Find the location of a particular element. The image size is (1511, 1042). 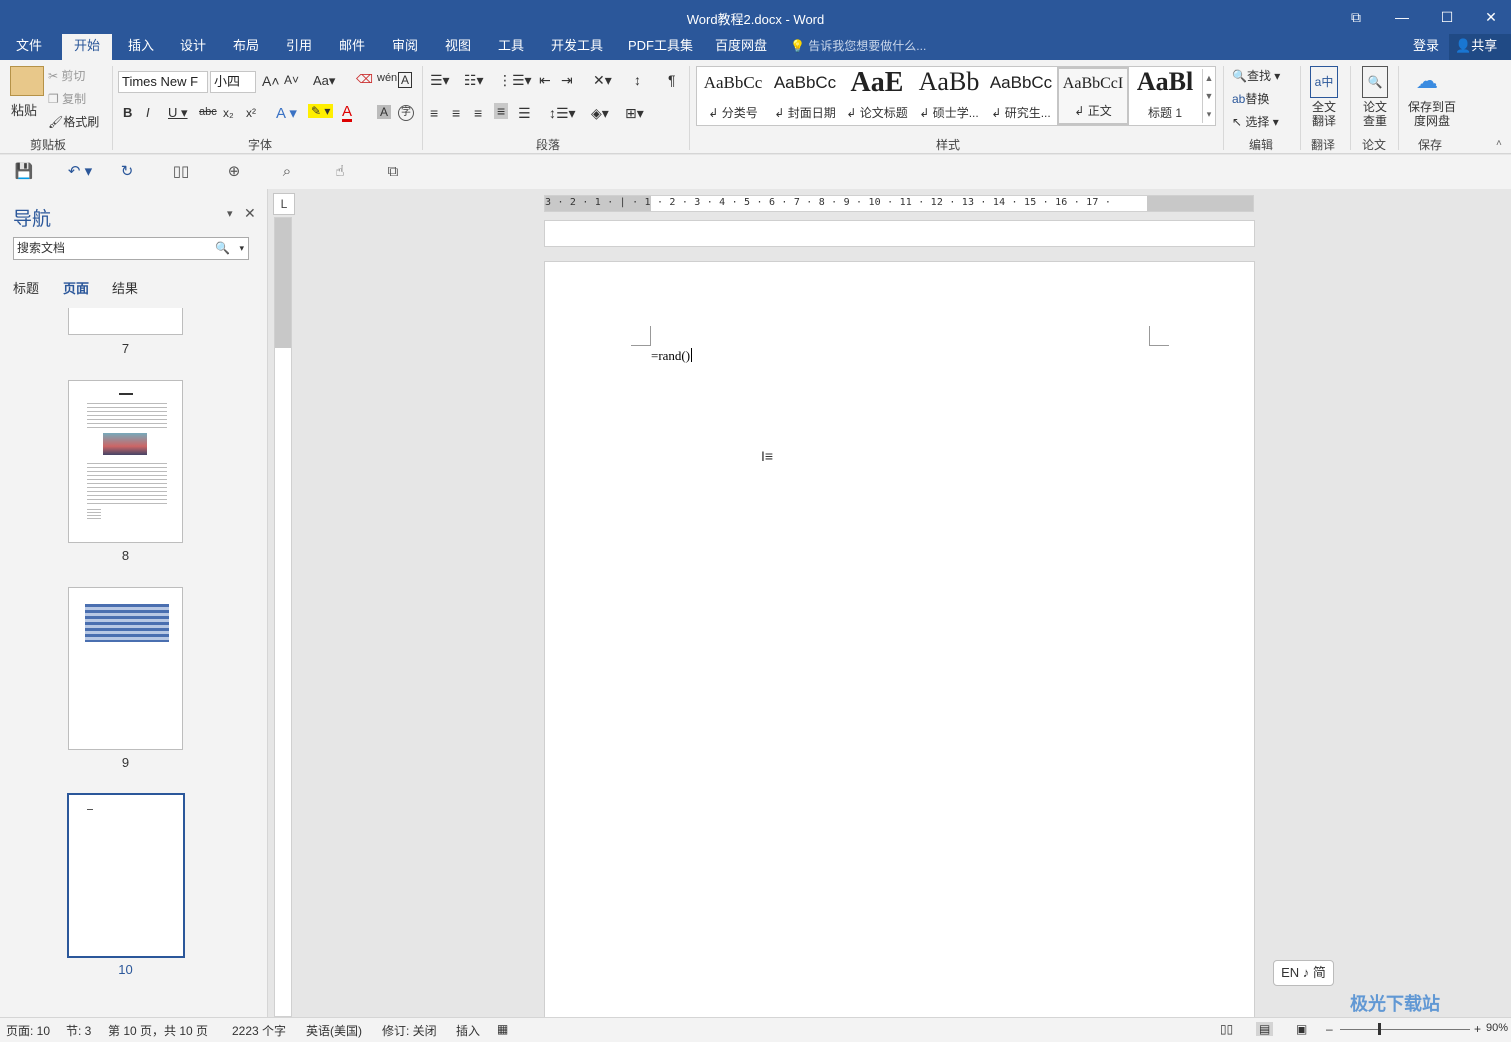

styles-scroll: ▲ ▼ ▾ is located at coordinates (1208, 96).